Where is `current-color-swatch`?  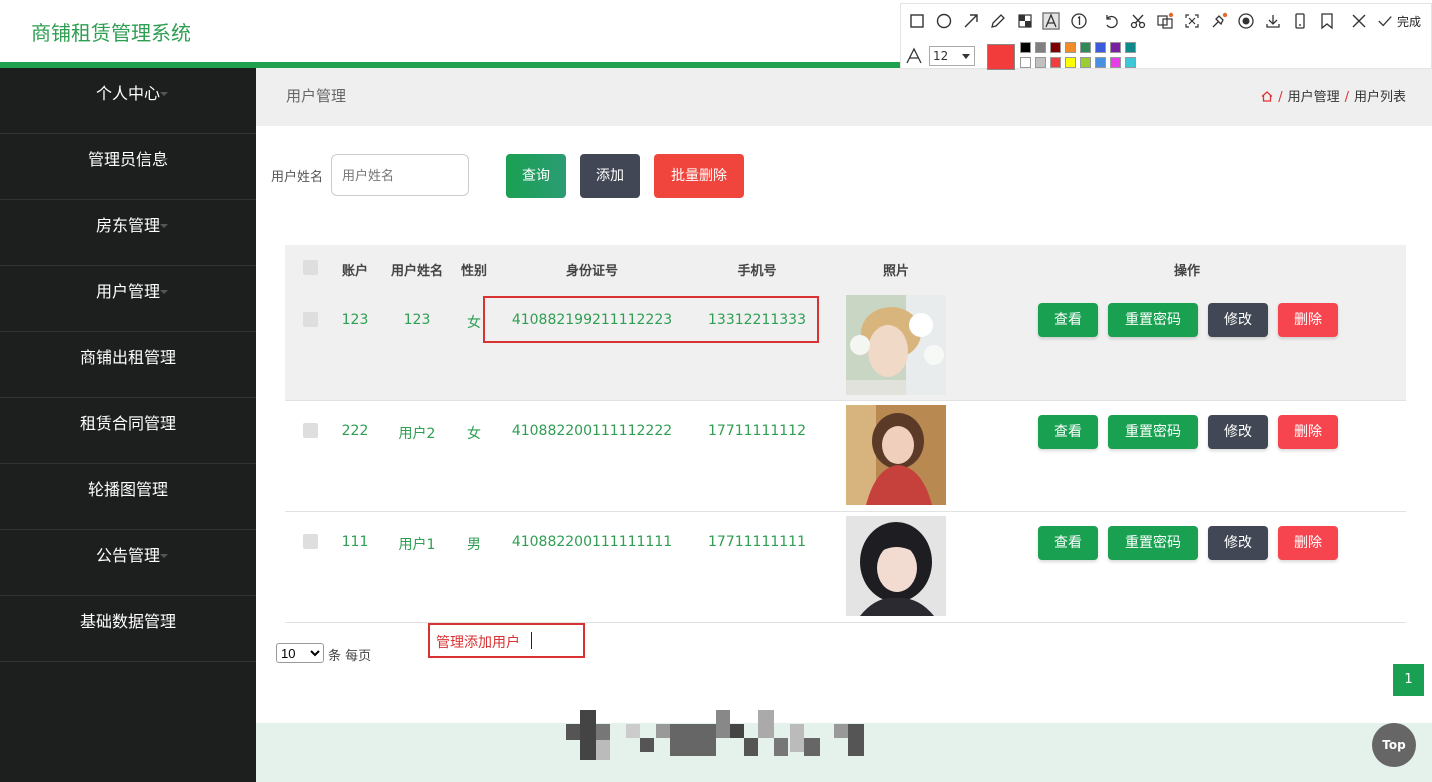
current-color-swatch is located at coordinates (1001, 57).